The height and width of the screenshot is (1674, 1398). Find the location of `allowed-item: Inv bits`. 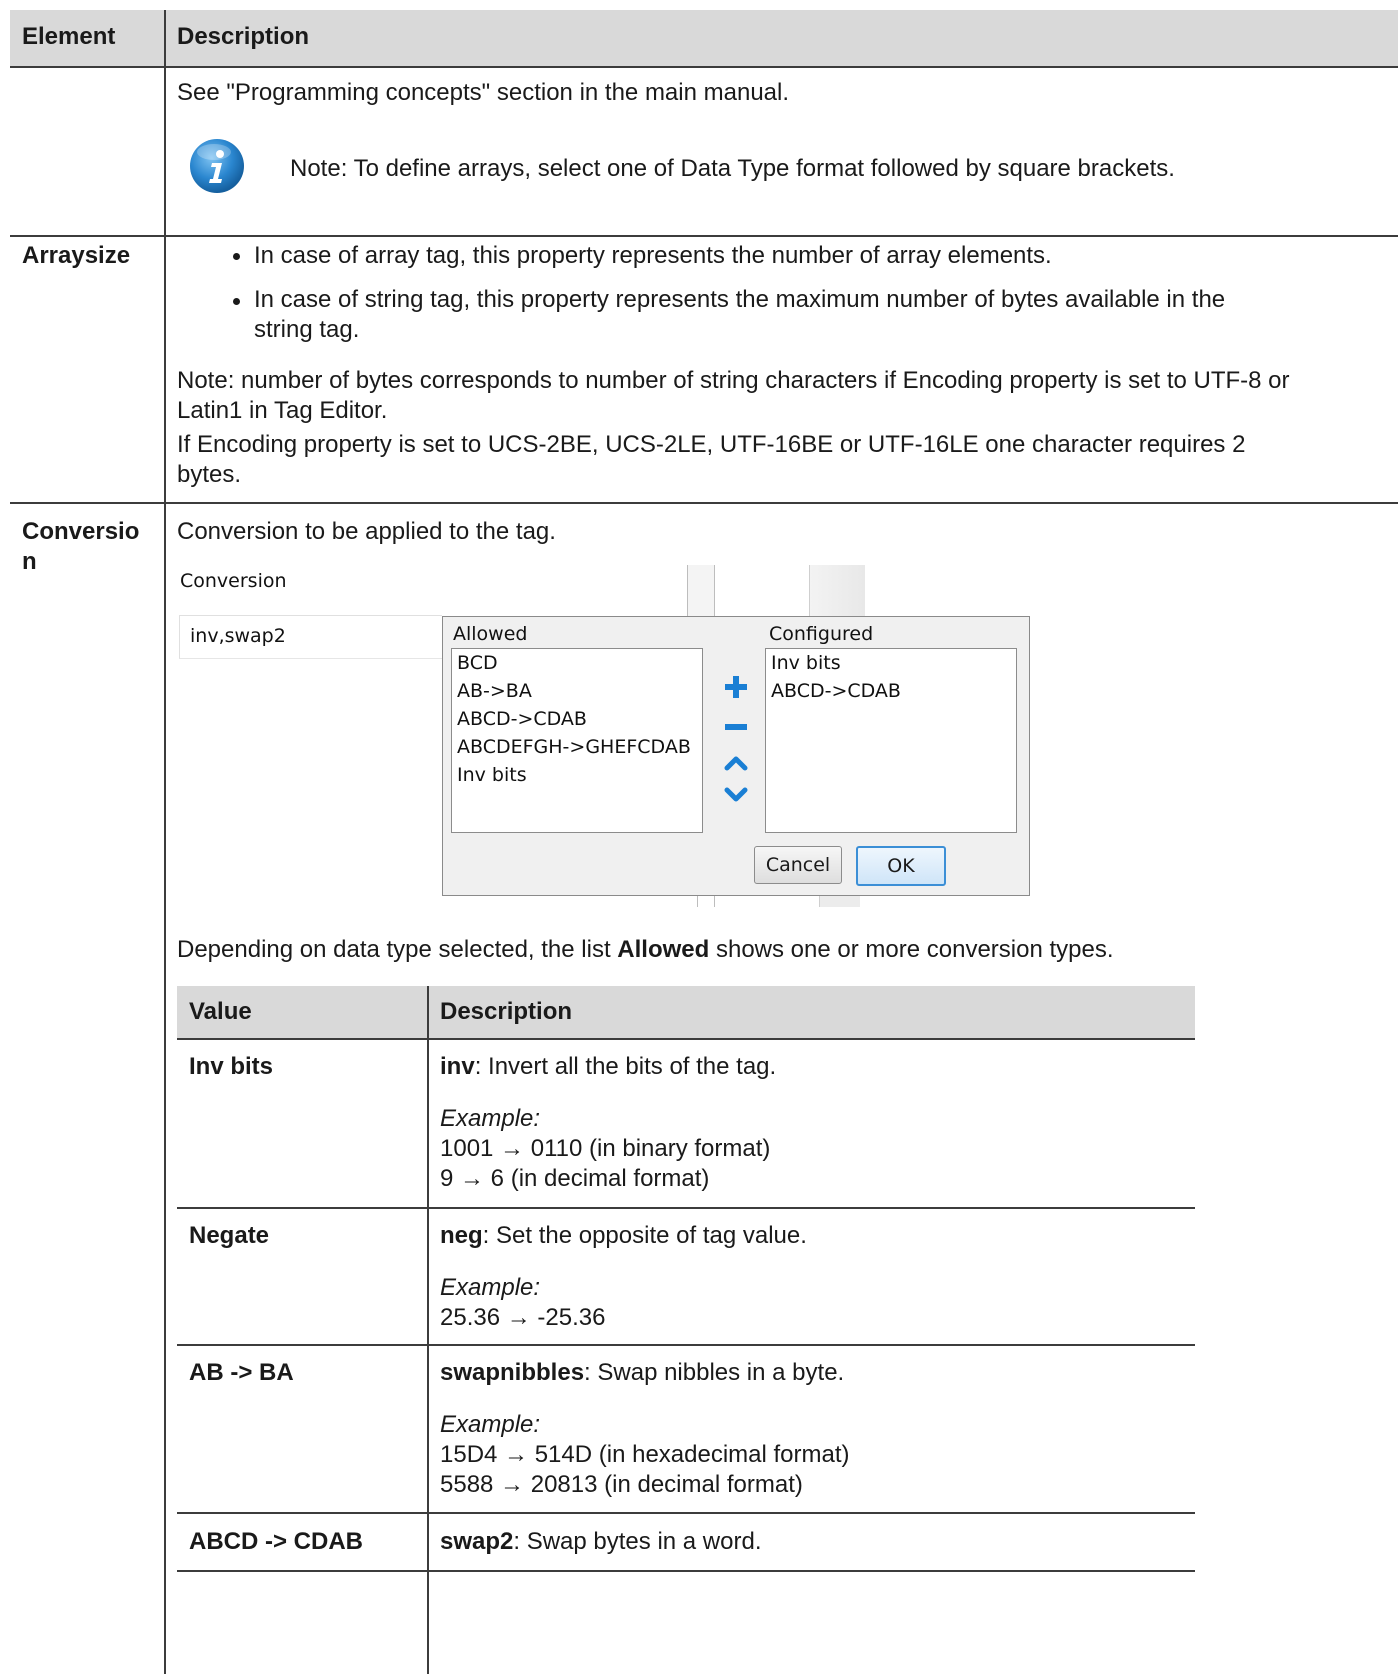

allowed-item: Inv bits is located at coordinates (577, 775).